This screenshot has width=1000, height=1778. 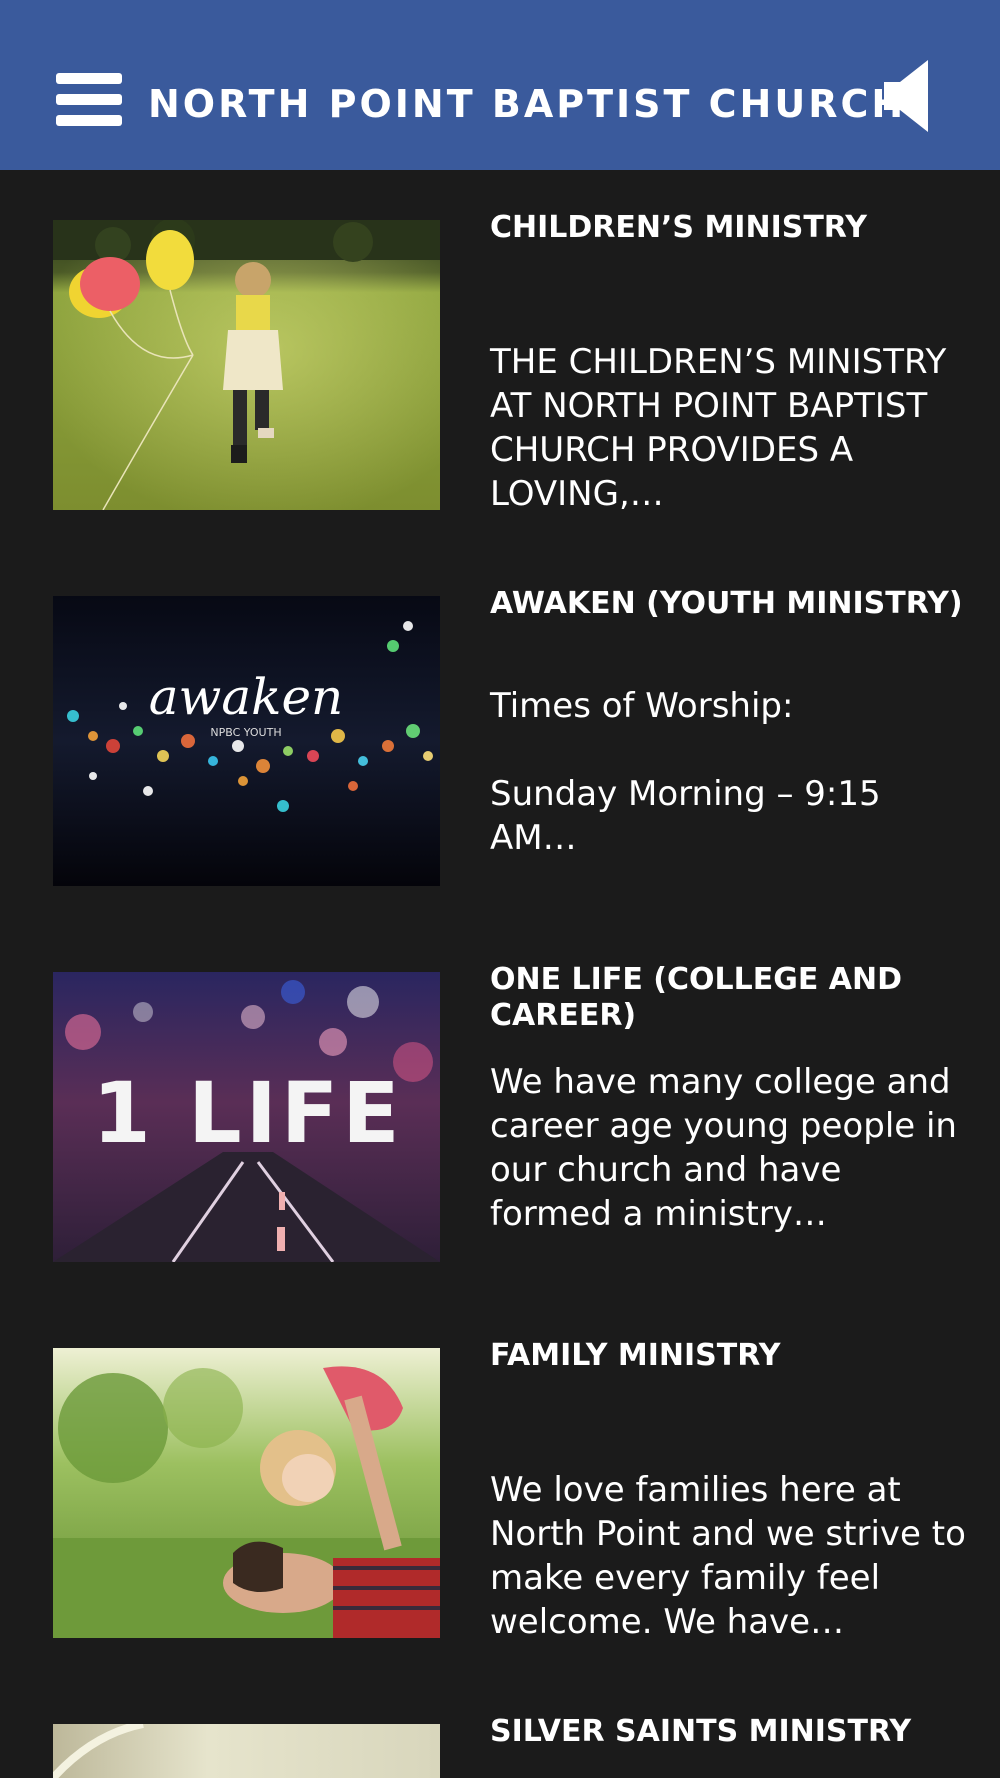 What do you see at coordinates (246, 697) in the screenshot?
I see `awaken-image-text: awaken` at bounding box center [246, 697].